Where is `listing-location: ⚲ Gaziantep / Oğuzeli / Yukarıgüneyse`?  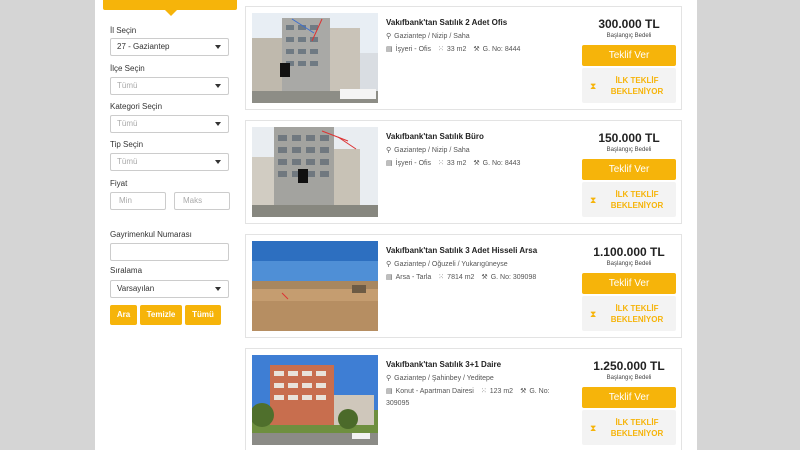 listing-location: ⚲ Gaziantep / Oğuzeli / Yukarıgüneyse is located at coordinates (447, 264).